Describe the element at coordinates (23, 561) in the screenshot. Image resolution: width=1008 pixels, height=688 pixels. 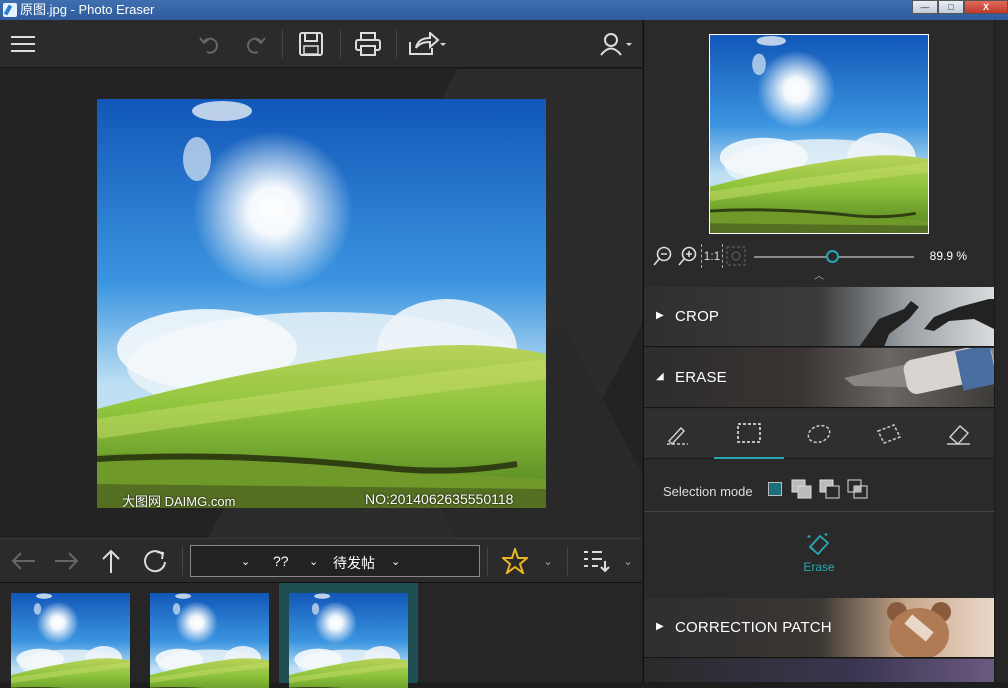
I see `back-arrow-icon` at that location.